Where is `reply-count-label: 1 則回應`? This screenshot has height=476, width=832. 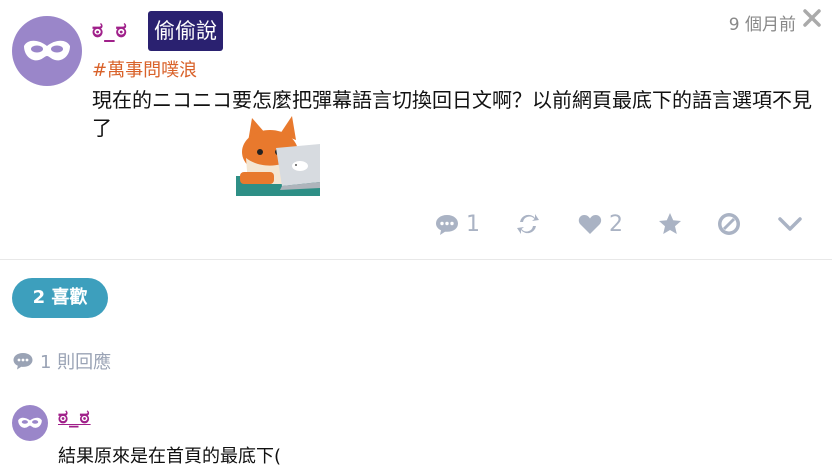
reply-count-label: 1 則回應 is located at coordinates (76, 362).